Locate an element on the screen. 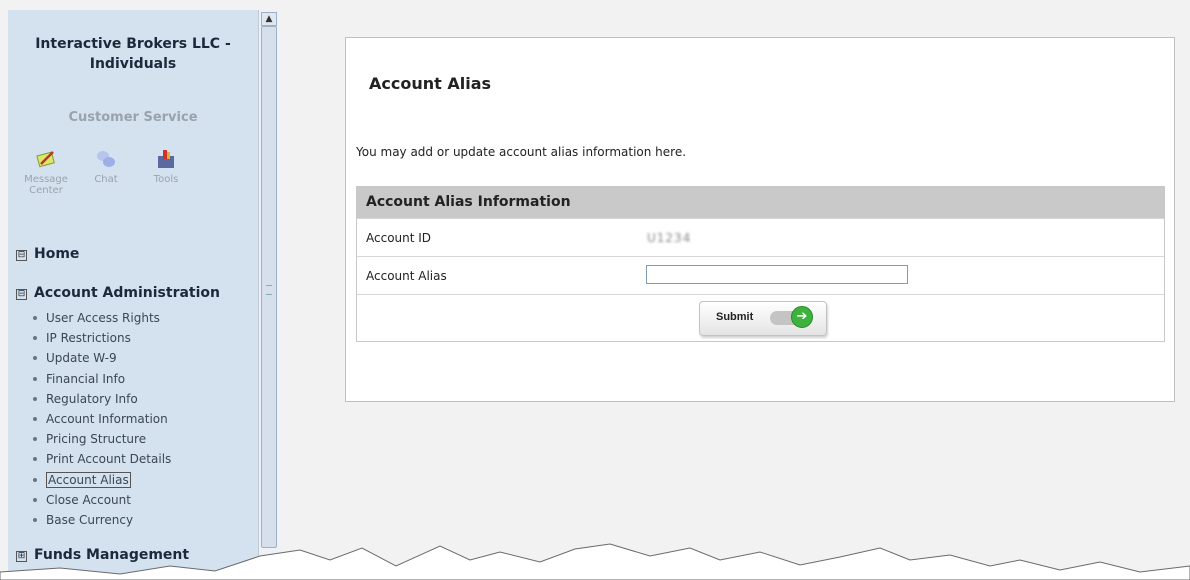  org-name-line2: Individuals is located at coordinates (133, 64).